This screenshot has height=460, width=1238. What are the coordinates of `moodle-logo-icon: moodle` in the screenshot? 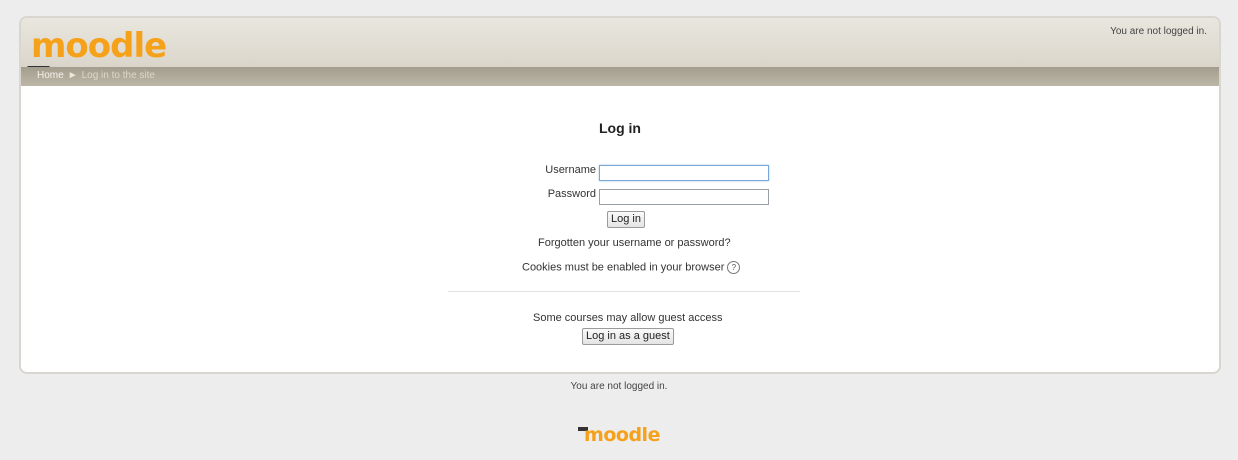 It's located at (96, 48).